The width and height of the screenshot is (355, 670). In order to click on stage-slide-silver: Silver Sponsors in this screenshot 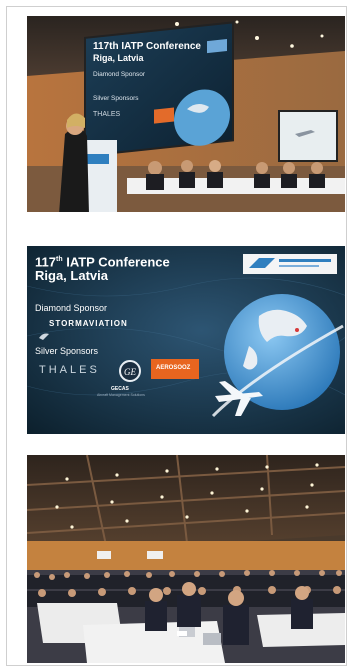, I will do `click(116, 98)`.